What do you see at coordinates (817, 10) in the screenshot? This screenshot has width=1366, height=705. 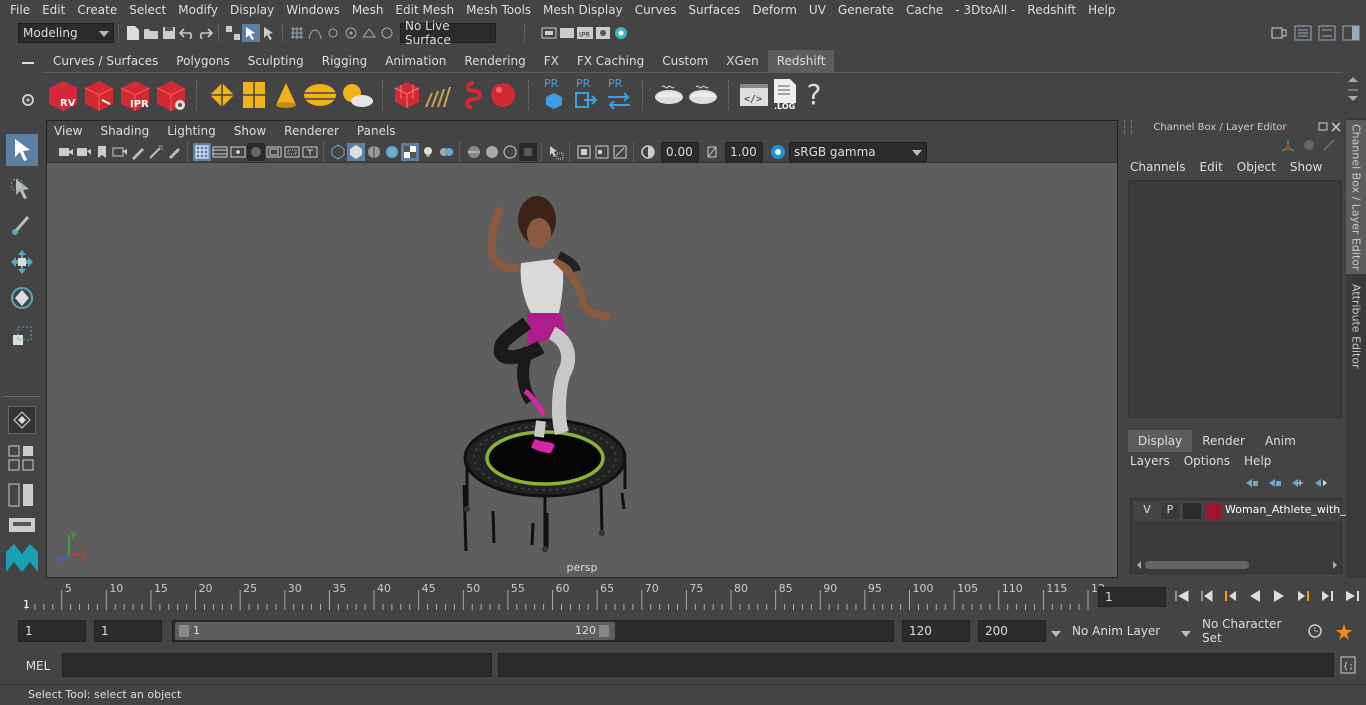 I see `menu-uv: UV` at bounding box center [817, 10].